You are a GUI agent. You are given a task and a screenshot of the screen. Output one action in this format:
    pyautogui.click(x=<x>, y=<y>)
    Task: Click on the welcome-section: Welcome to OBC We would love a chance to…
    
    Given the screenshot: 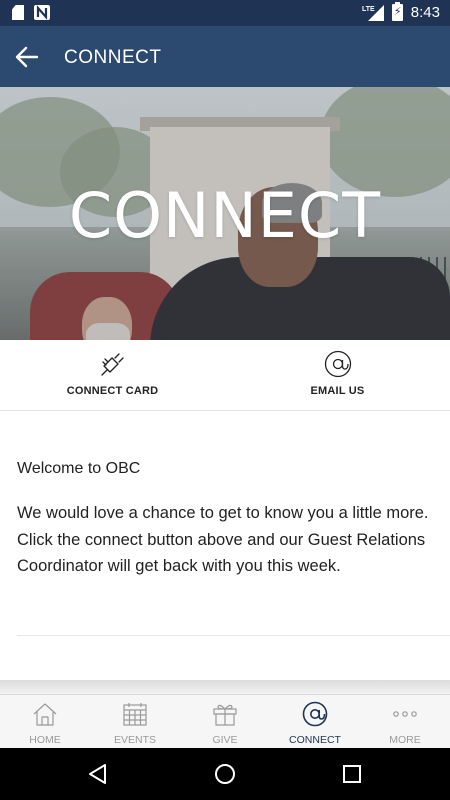 What is the action you would take?
    pyautogui.click(x=224, y=519)
    